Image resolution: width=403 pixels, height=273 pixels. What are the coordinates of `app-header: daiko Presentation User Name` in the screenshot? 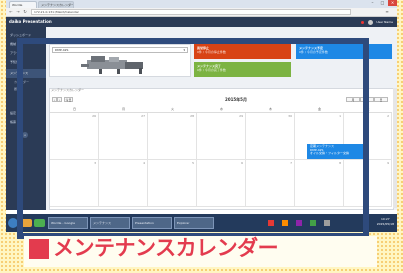 It's located at (201, 22).